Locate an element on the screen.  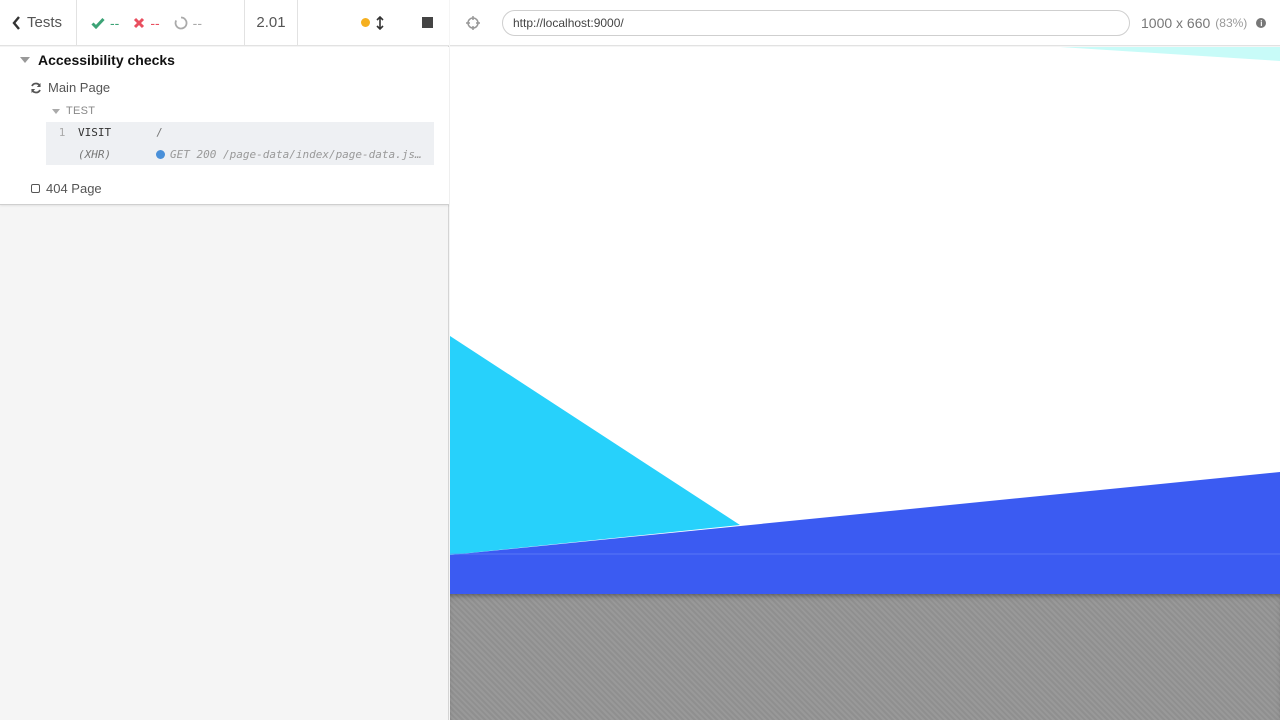
stop-icon is located at coordinates (427, 22).